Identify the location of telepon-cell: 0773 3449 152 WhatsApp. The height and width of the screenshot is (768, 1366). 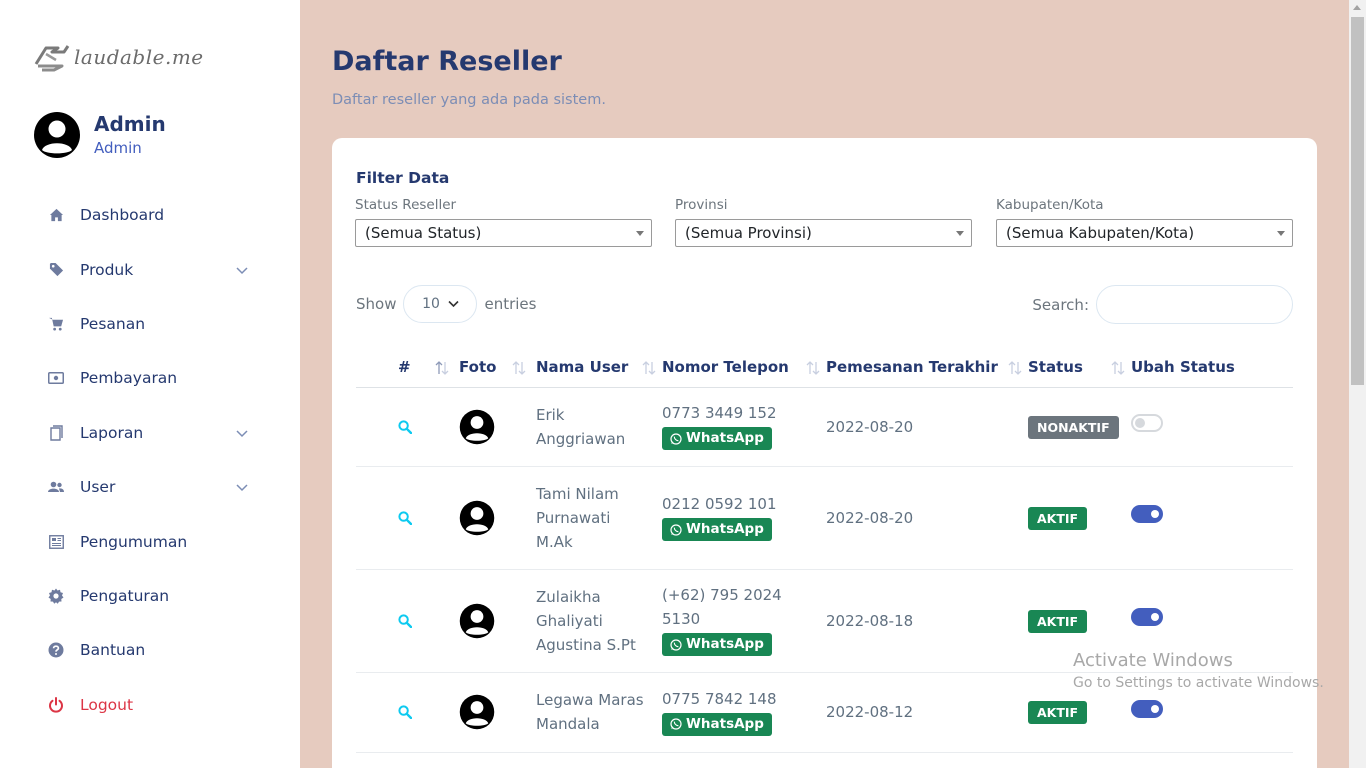
(744, 427).